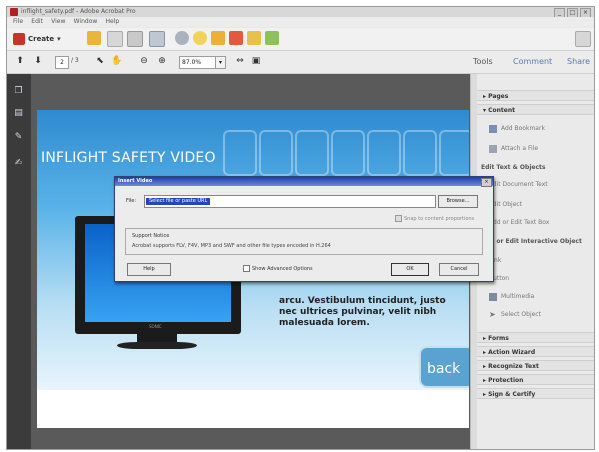 The width and height of the screenshot is (599, 452). What do you see at coordinates (520, 148) in the screenshot?
I see `attach-file-label: Attach a File` at bounding box center [520, 148].